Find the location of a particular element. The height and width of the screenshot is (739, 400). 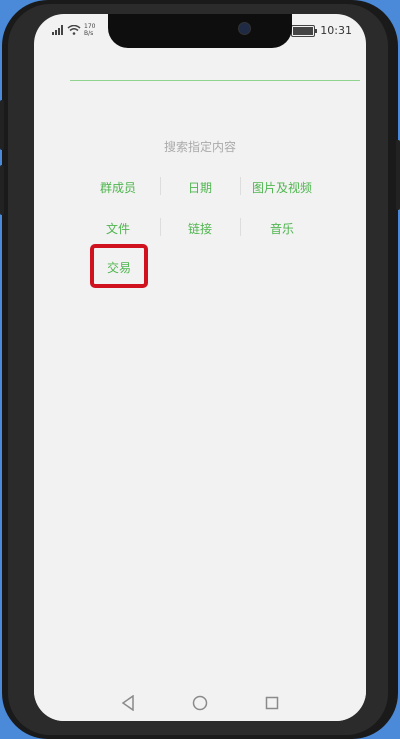

network-speed: 170 B/s is located at coordinates (90, 30).